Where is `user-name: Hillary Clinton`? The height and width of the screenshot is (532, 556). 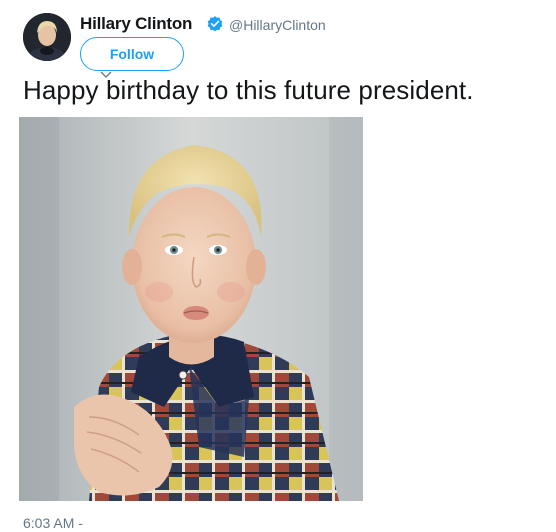 user-name: Hillary Clinton is located at coordinates (136, 24).